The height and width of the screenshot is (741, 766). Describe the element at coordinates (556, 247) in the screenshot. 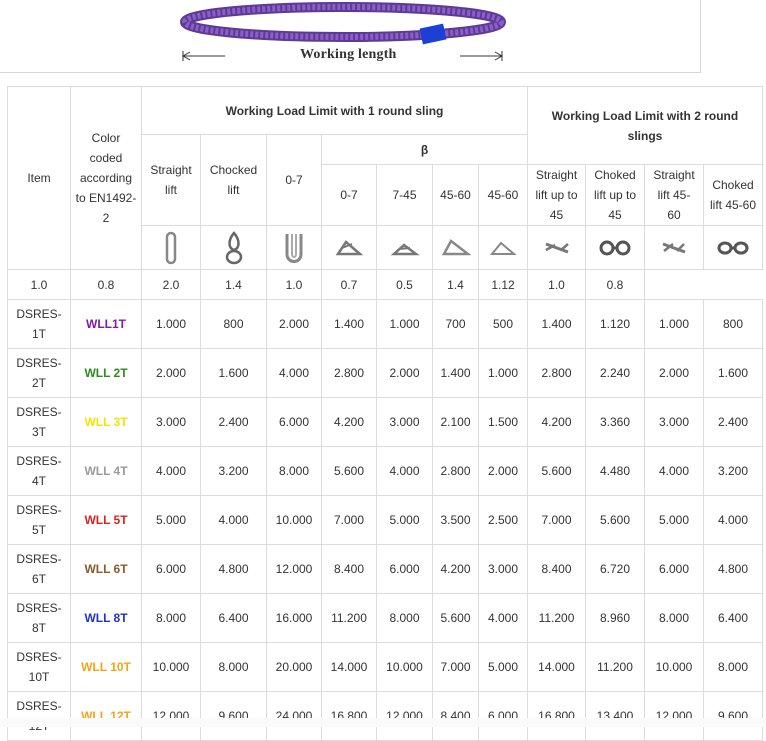

I see `two-leg-straight-icon` at that location.